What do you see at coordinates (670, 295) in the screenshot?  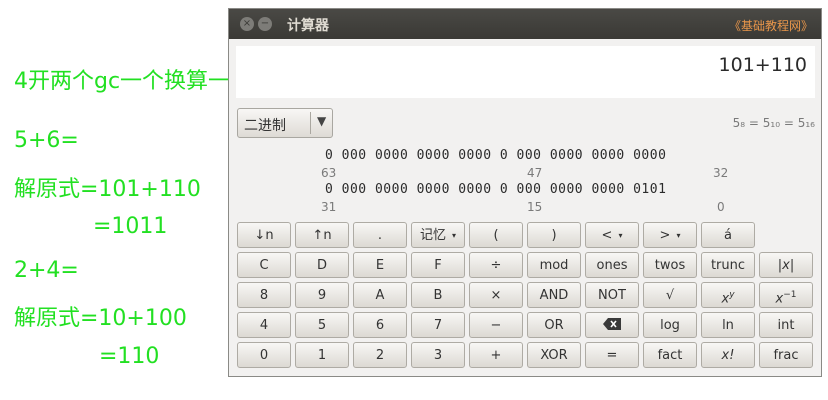 I see `square-root-button: √` at bounding box center [670, 295].